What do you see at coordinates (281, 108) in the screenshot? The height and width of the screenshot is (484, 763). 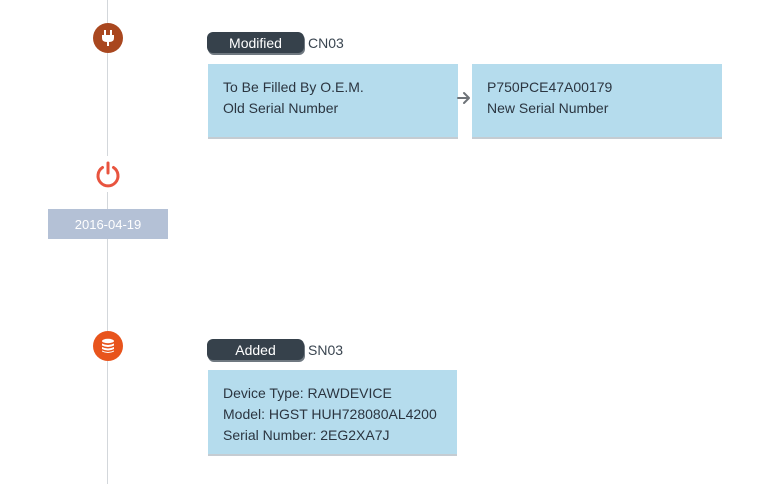 I see `old-serial-label: Old Serial Number` at bounding box center [281, 108].